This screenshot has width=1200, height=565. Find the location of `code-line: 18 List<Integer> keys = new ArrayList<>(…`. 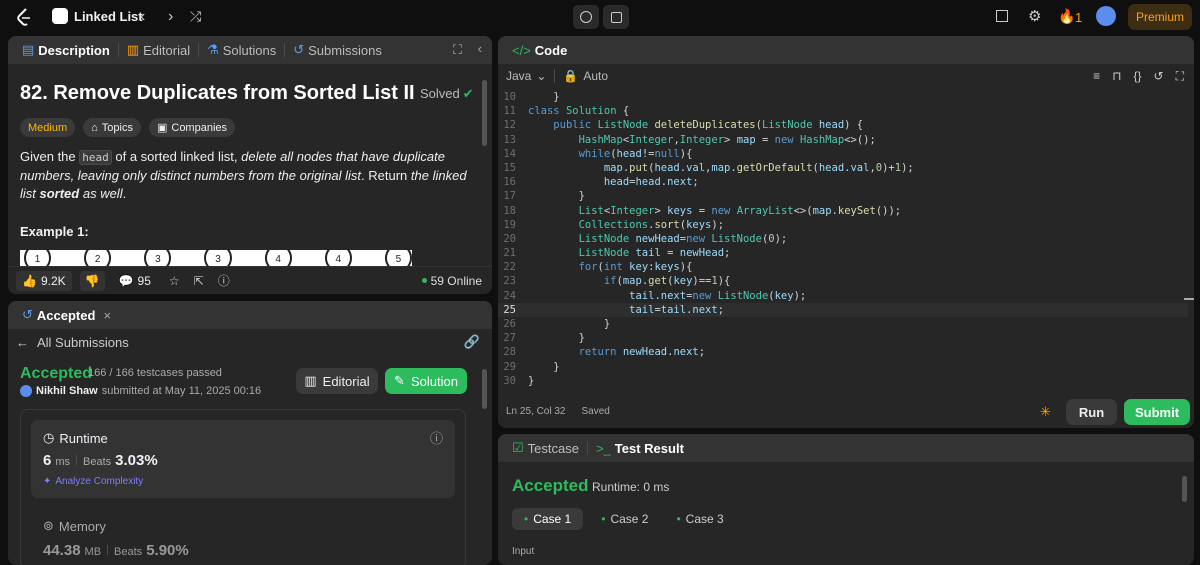

code-line: 18 List<Integer> keys = new ArrayList<>(… is located at coordinates (843, 211).